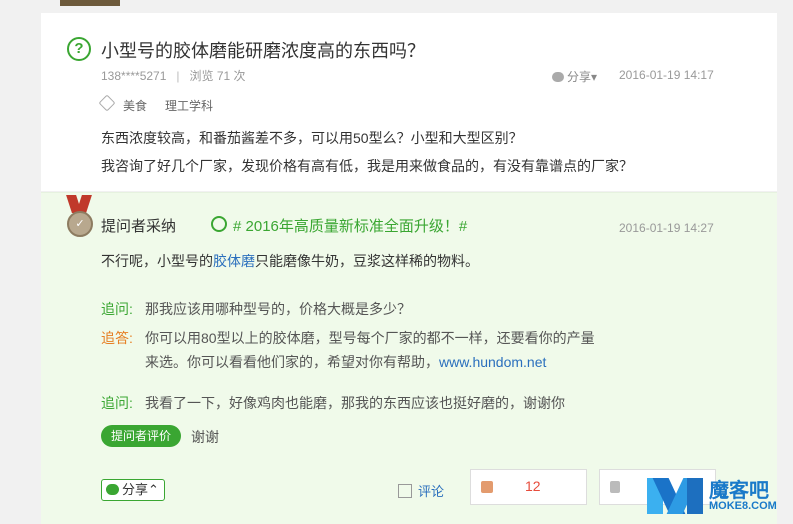 Image resolution: width=793 pixels, height=524 pixels. I want to click on share-dropdown: 分享▾, so click(574, 76).